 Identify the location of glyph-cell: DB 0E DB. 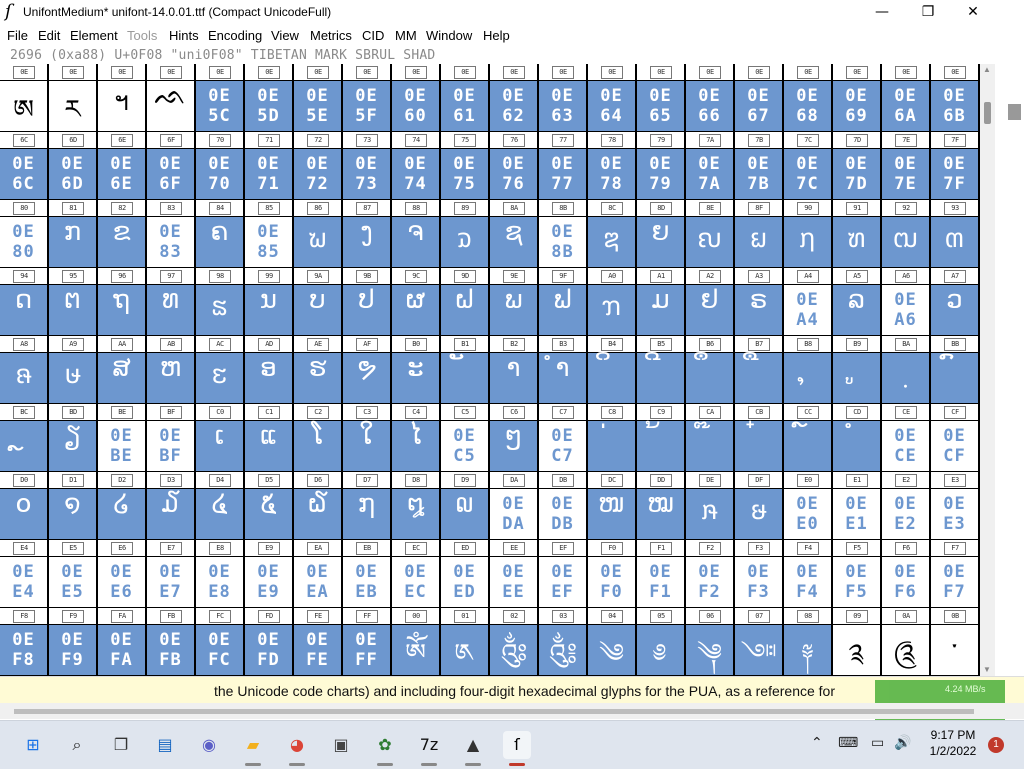
(562, 505).